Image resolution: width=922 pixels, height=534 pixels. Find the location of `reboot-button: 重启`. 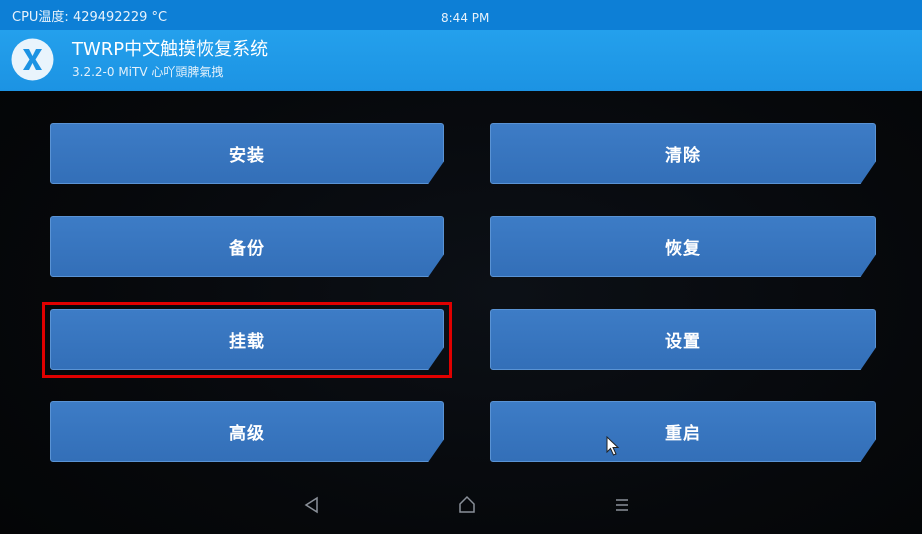

reboot-button: 重启 is located at coordinates (683, 431).